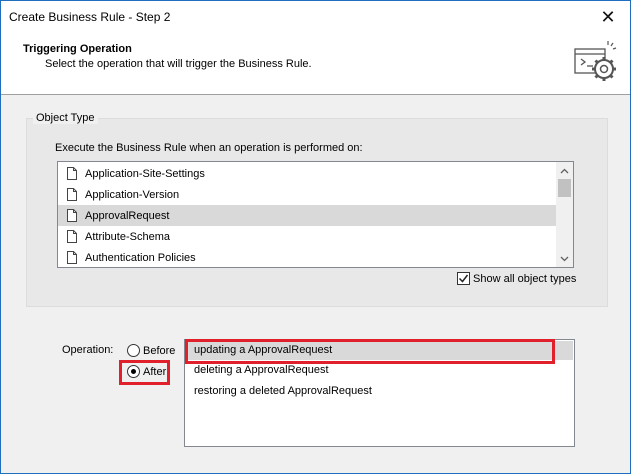 This screenshot has width=631, height=474. I want to click on object-type-legend: Object Type, so click(65, 118).